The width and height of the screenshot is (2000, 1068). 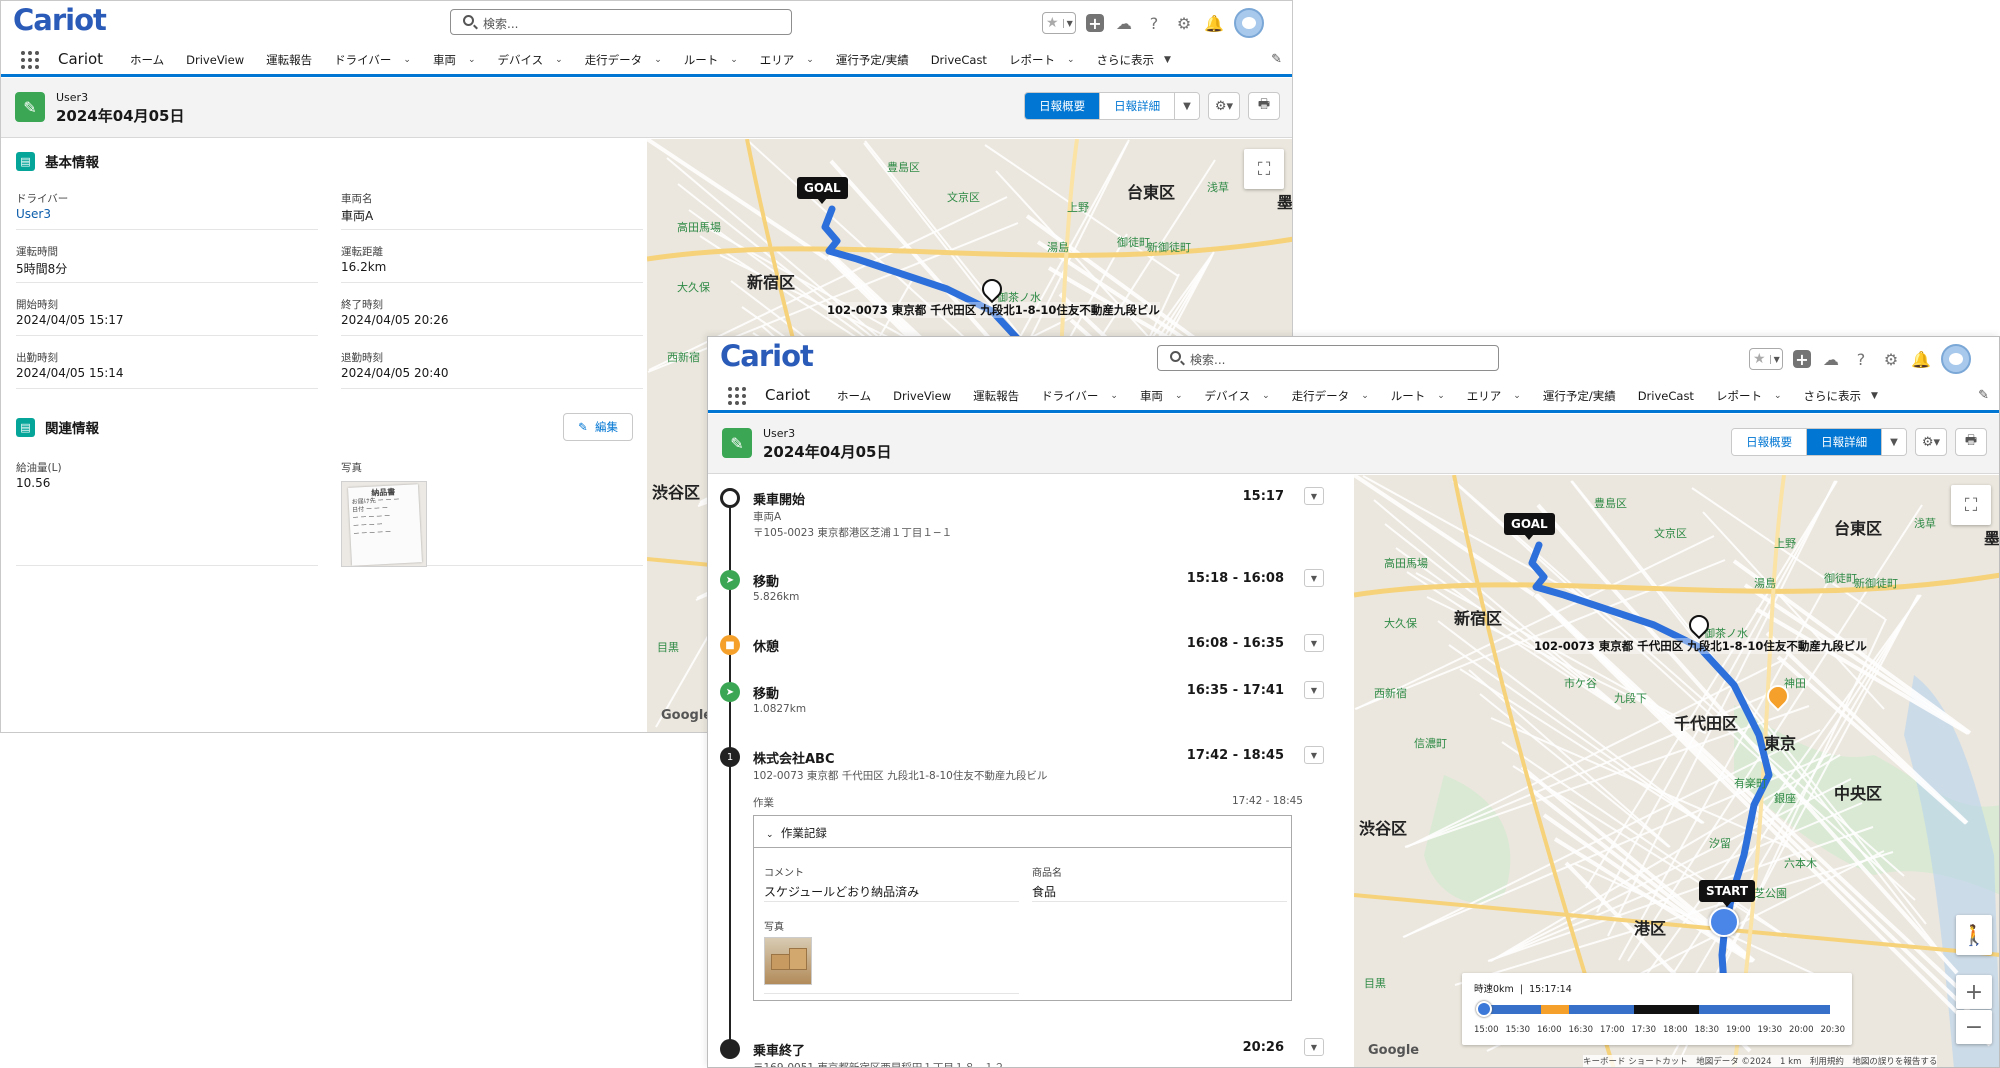 I want to click on timeline-item: ■ 休憩 16:08 - 16:35 ▼, so click(x=1018, y=659).